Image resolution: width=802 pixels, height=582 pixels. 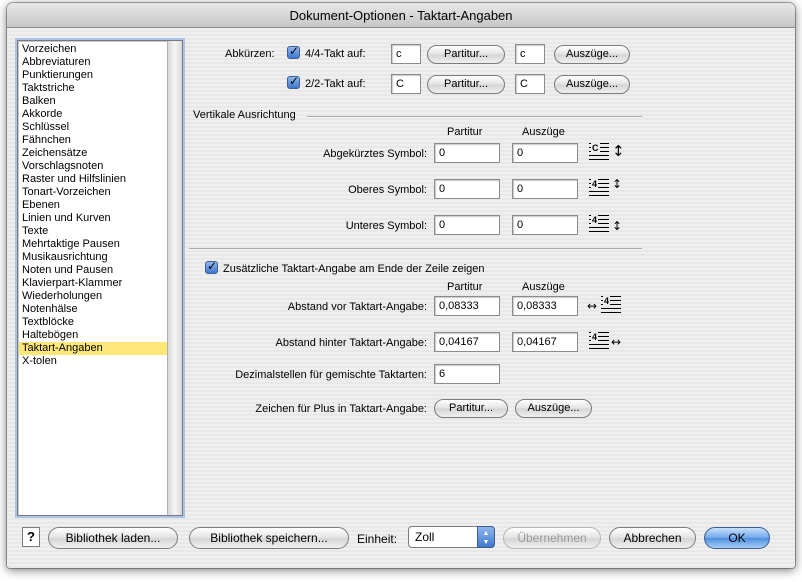 I want to click on window-title: Dokument-Optionen - Taktart-Angaben, so click(x=401, y=15).